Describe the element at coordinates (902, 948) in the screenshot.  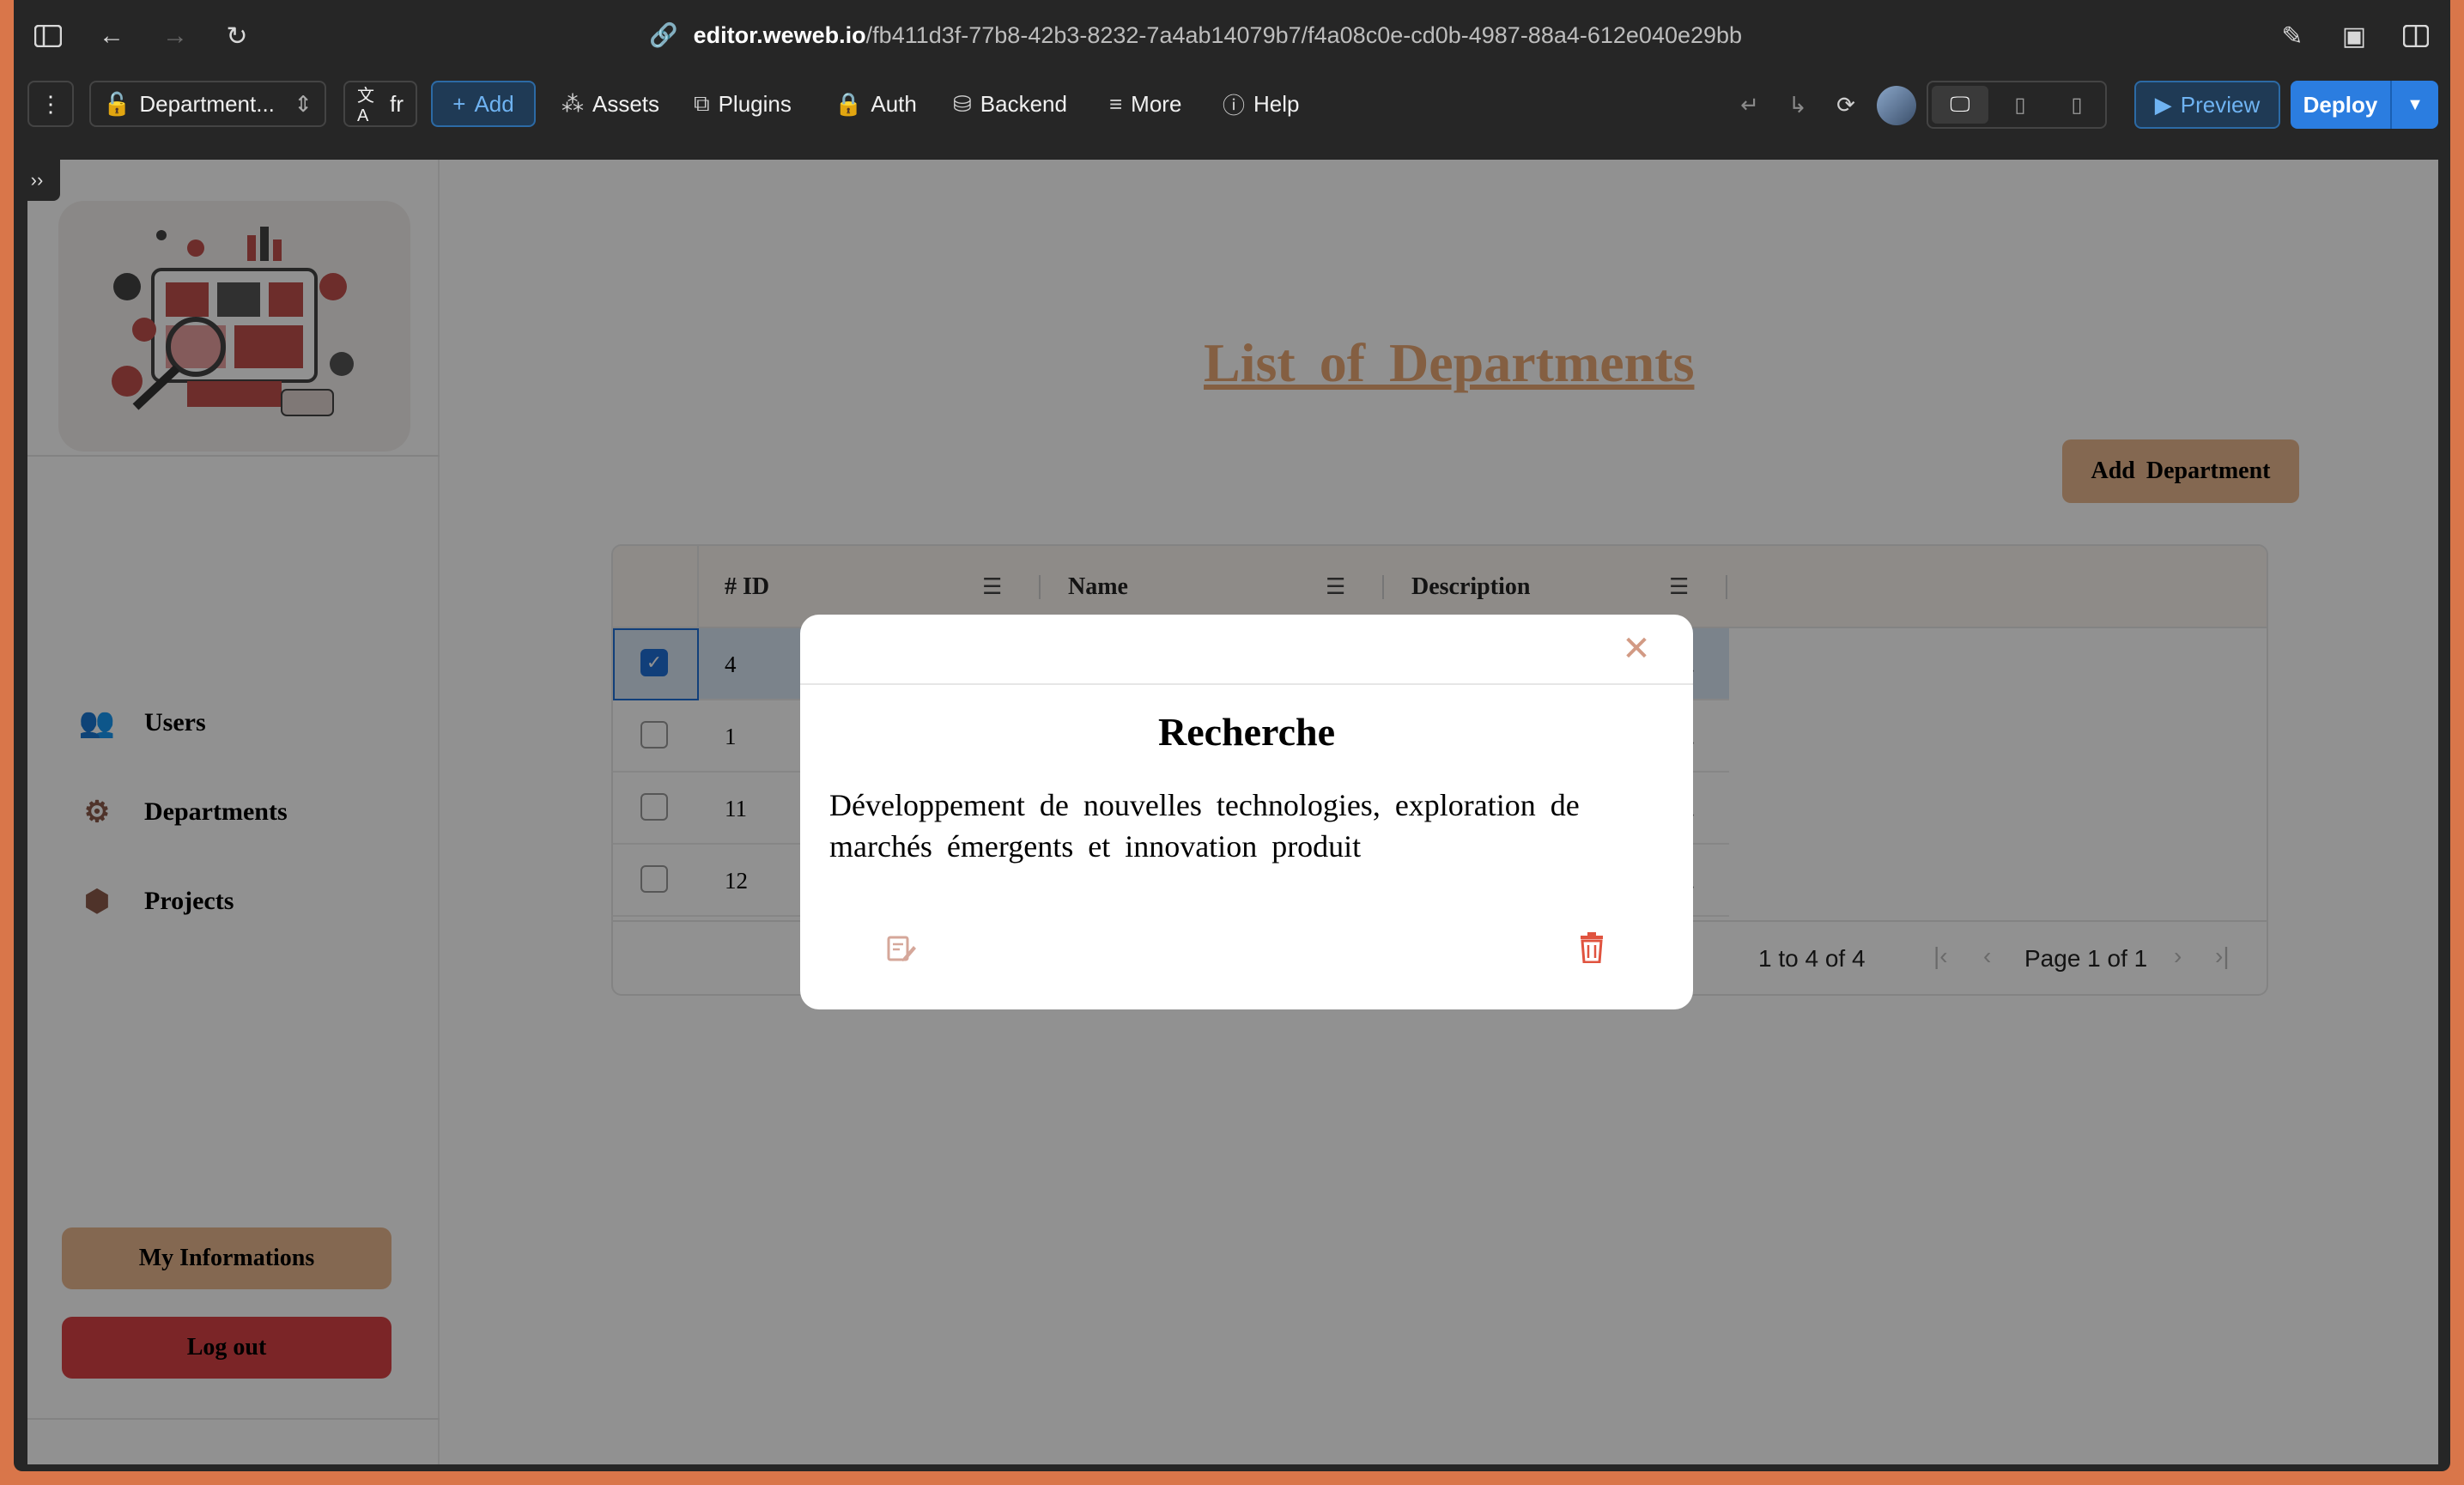
I see `edit-icon` at that location.